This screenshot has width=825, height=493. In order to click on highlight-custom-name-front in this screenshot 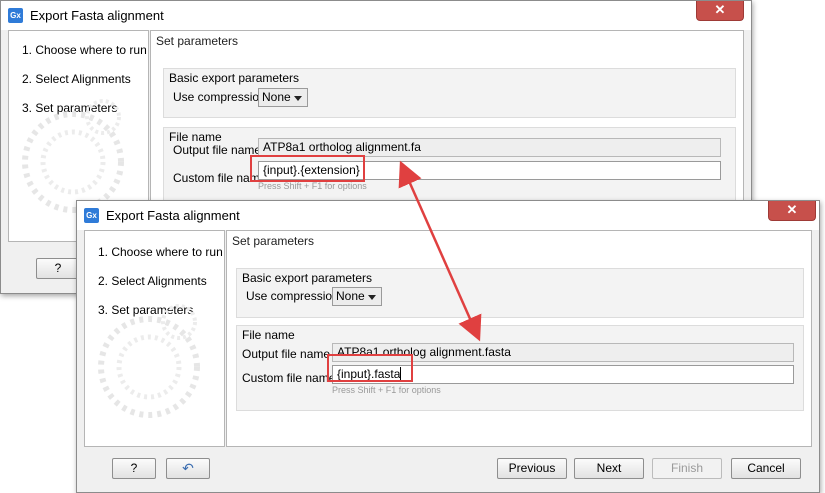, I will do `click(370, 368)`.